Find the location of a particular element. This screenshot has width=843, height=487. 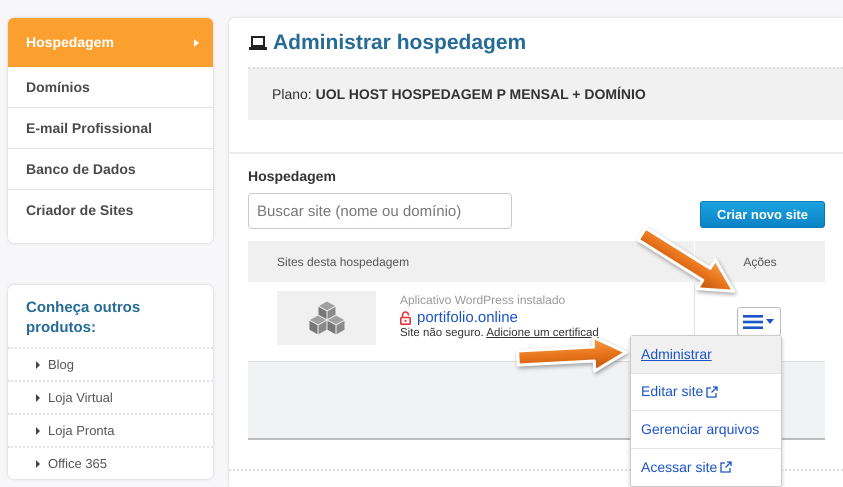

sidebar-item: Banco de Dados is located at coordinates (110, 169).